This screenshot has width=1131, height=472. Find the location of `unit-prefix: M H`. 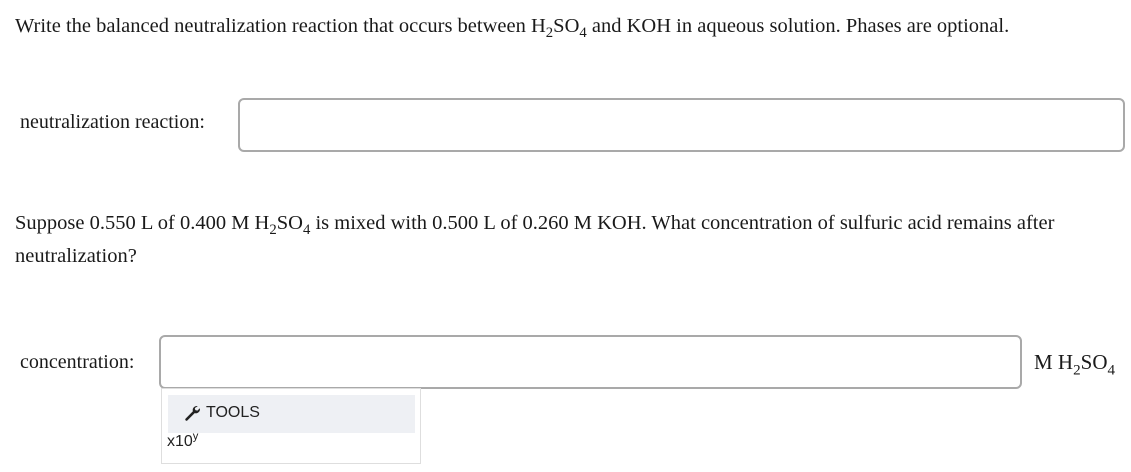

unit-prefix: M H is located at coordinates (1054, 362).